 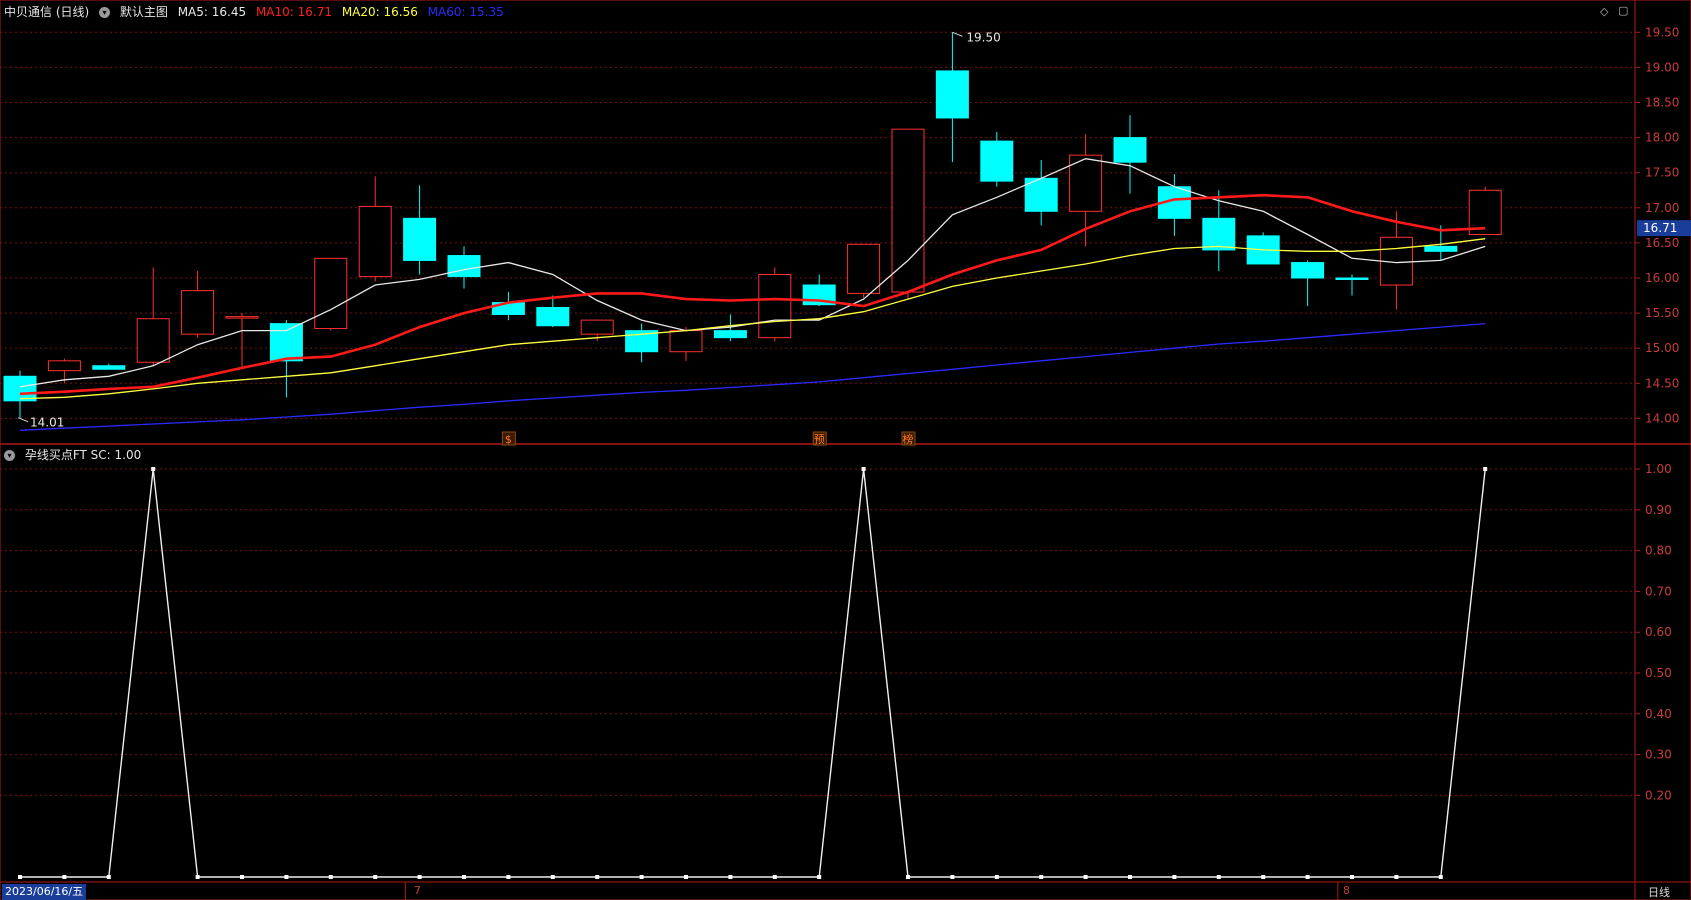 I want to click on y-tick-label: 14.50, so click(x=1662, y=383).